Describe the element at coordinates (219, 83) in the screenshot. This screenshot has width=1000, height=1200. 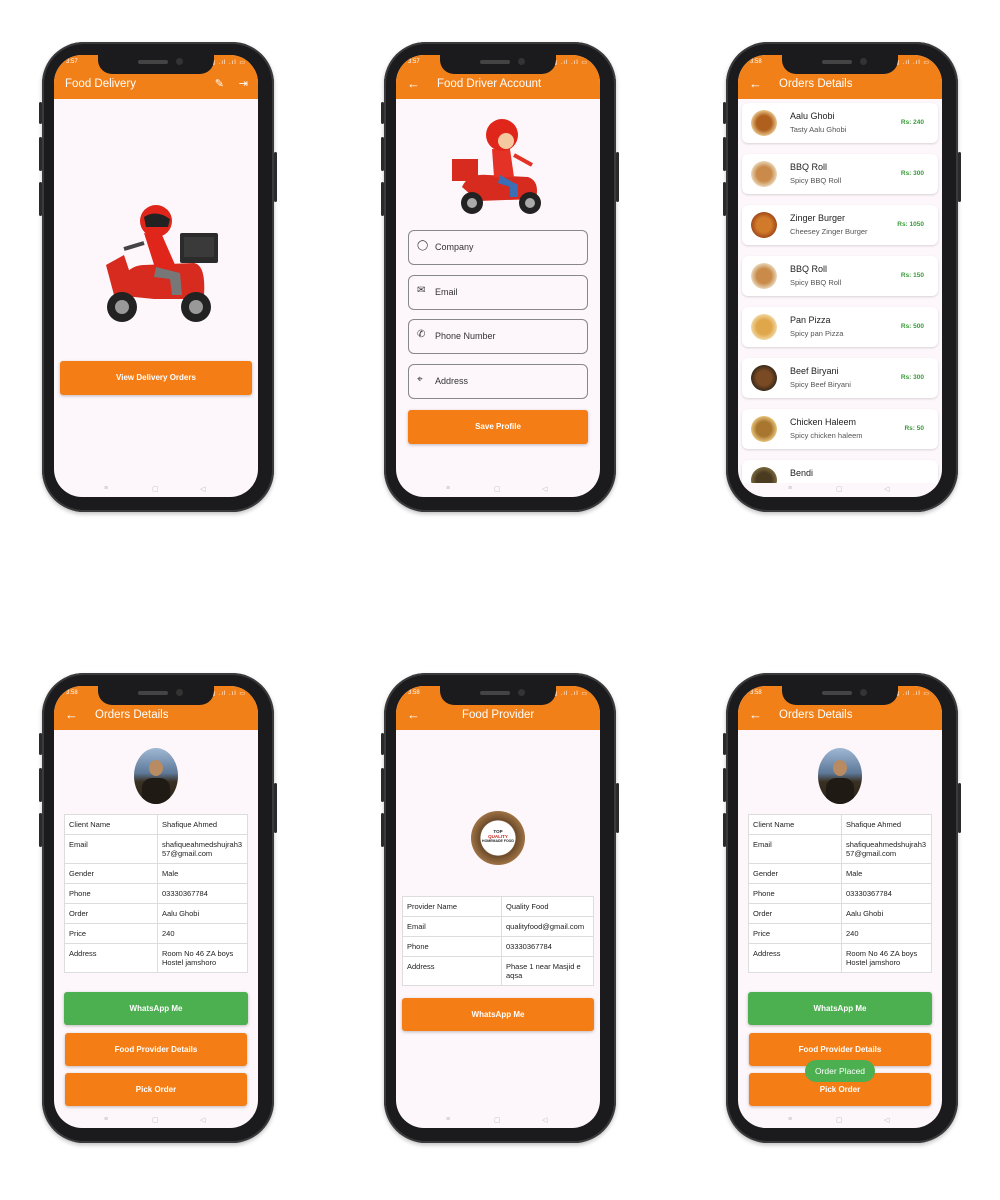
I see `edit-icon: ✎` at that location.